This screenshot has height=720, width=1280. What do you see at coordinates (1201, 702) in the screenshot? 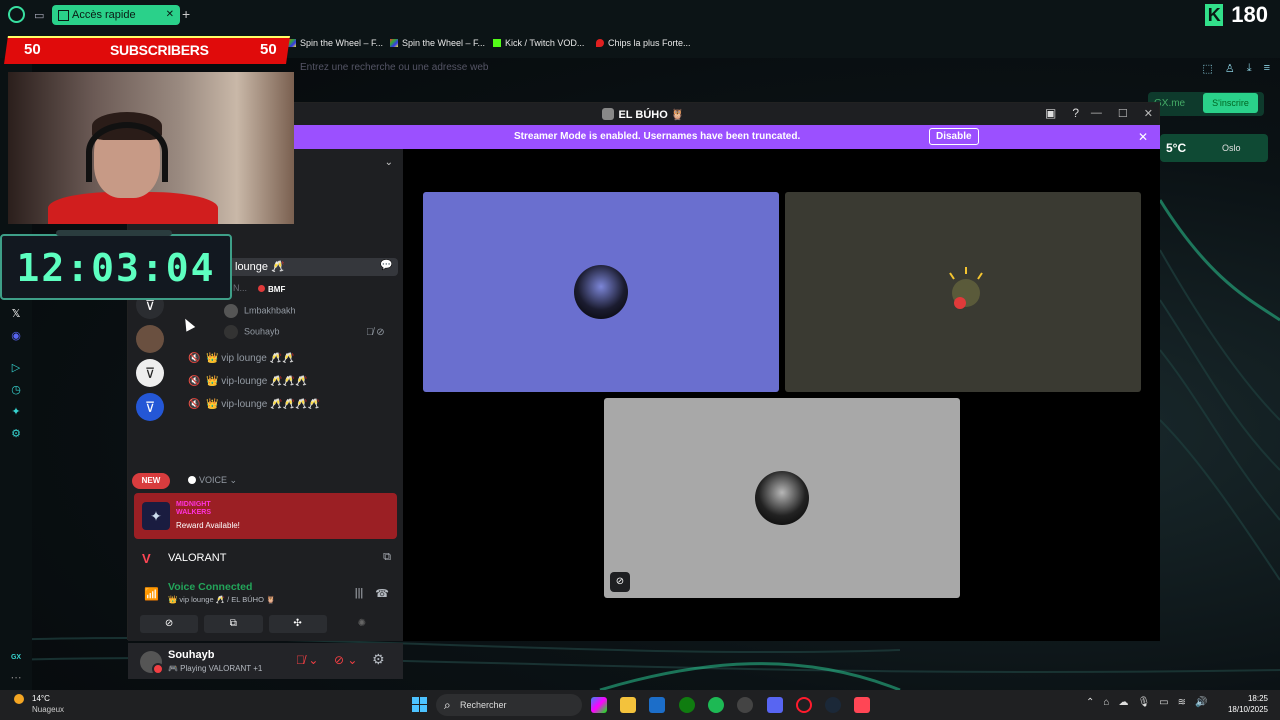
I see `volume-icon: 🔊` at bounding box center [1201, 702].